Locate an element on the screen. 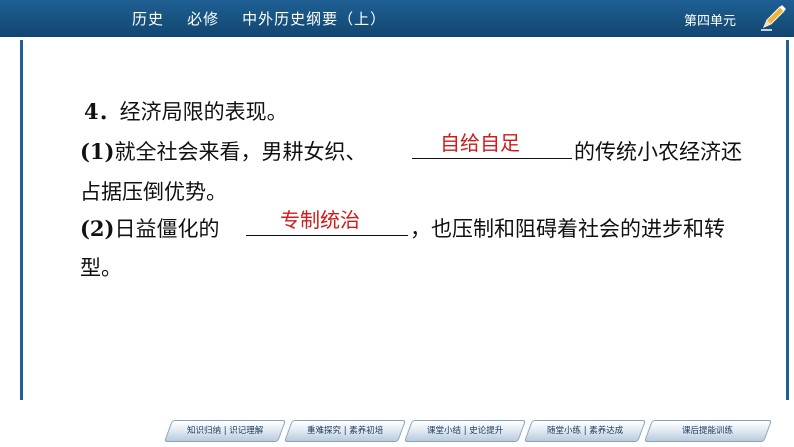  nav-practice: 随堂小练 | 素养达成 is located at coordinates (585, 431).